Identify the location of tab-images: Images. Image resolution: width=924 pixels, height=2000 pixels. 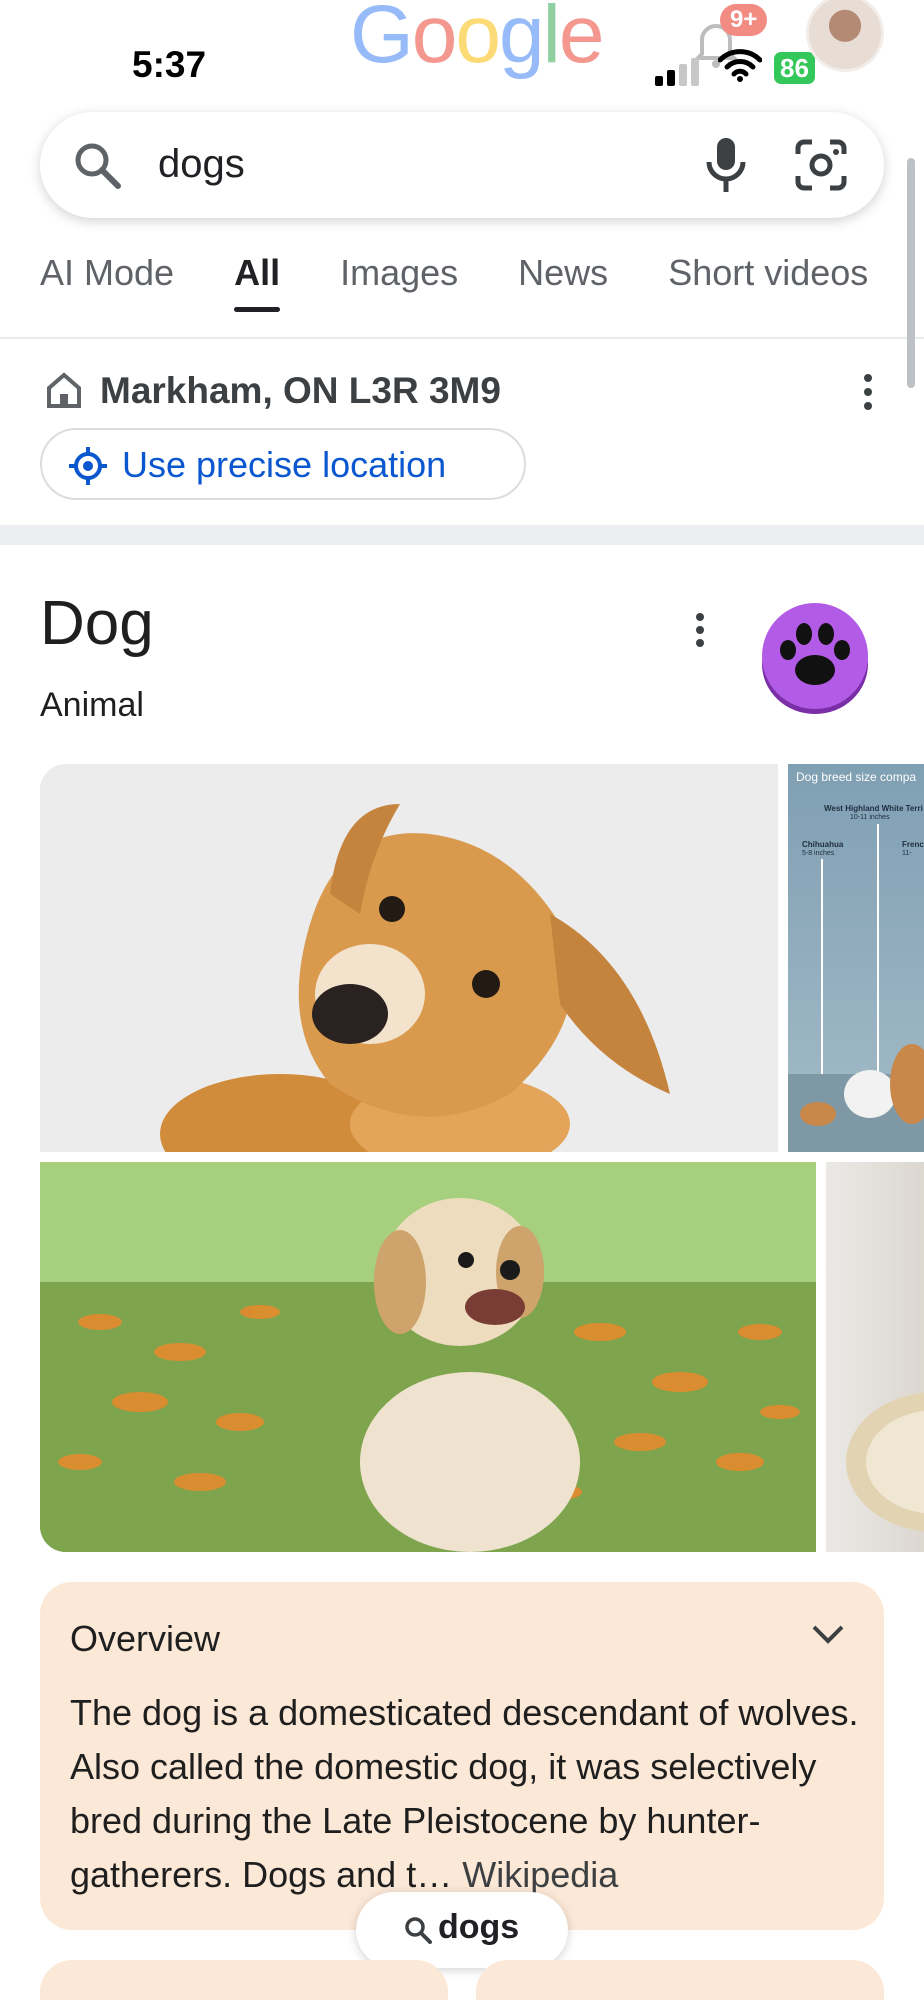
(399, 273).